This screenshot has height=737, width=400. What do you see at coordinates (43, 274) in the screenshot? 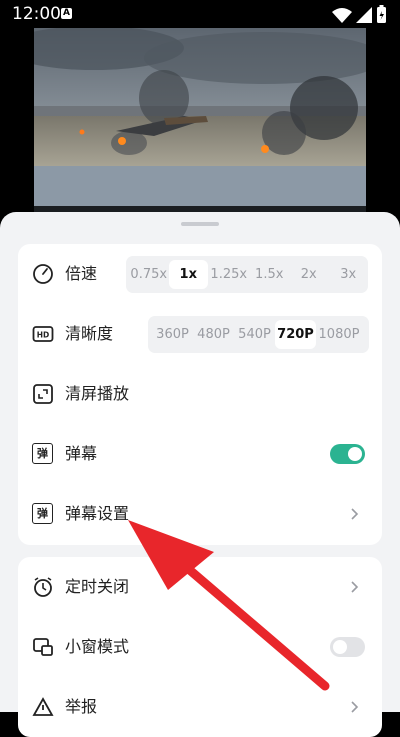
I see `speedometer-icon` at bounding box center [43, 274].